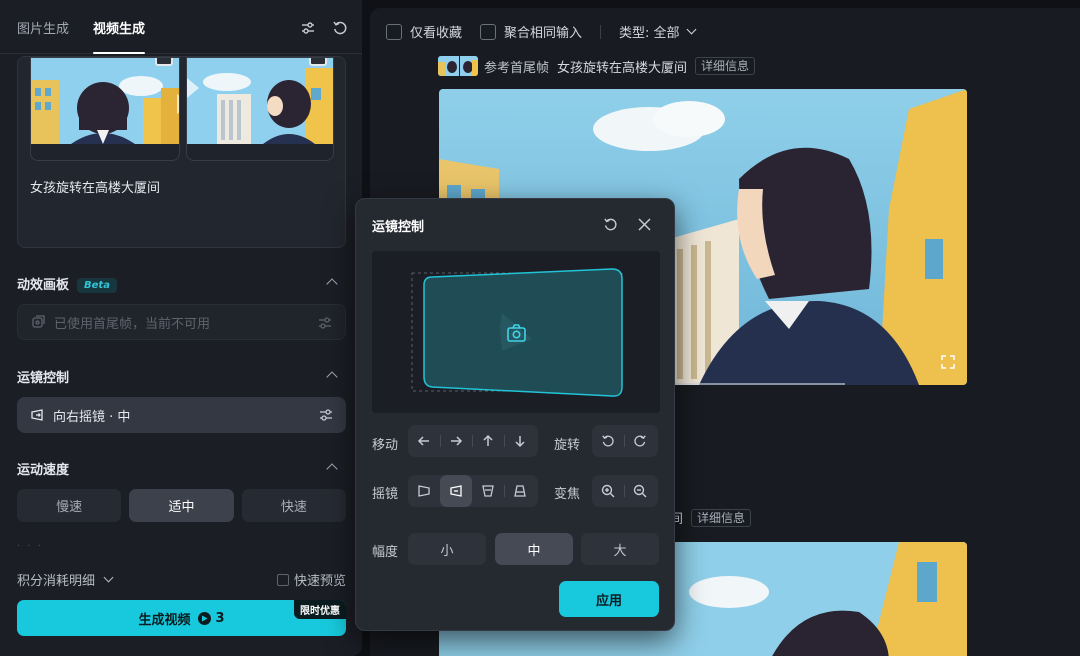 This screenshot has height=656, width=1080. I want to click on pan-buttons, so click(473, 491).